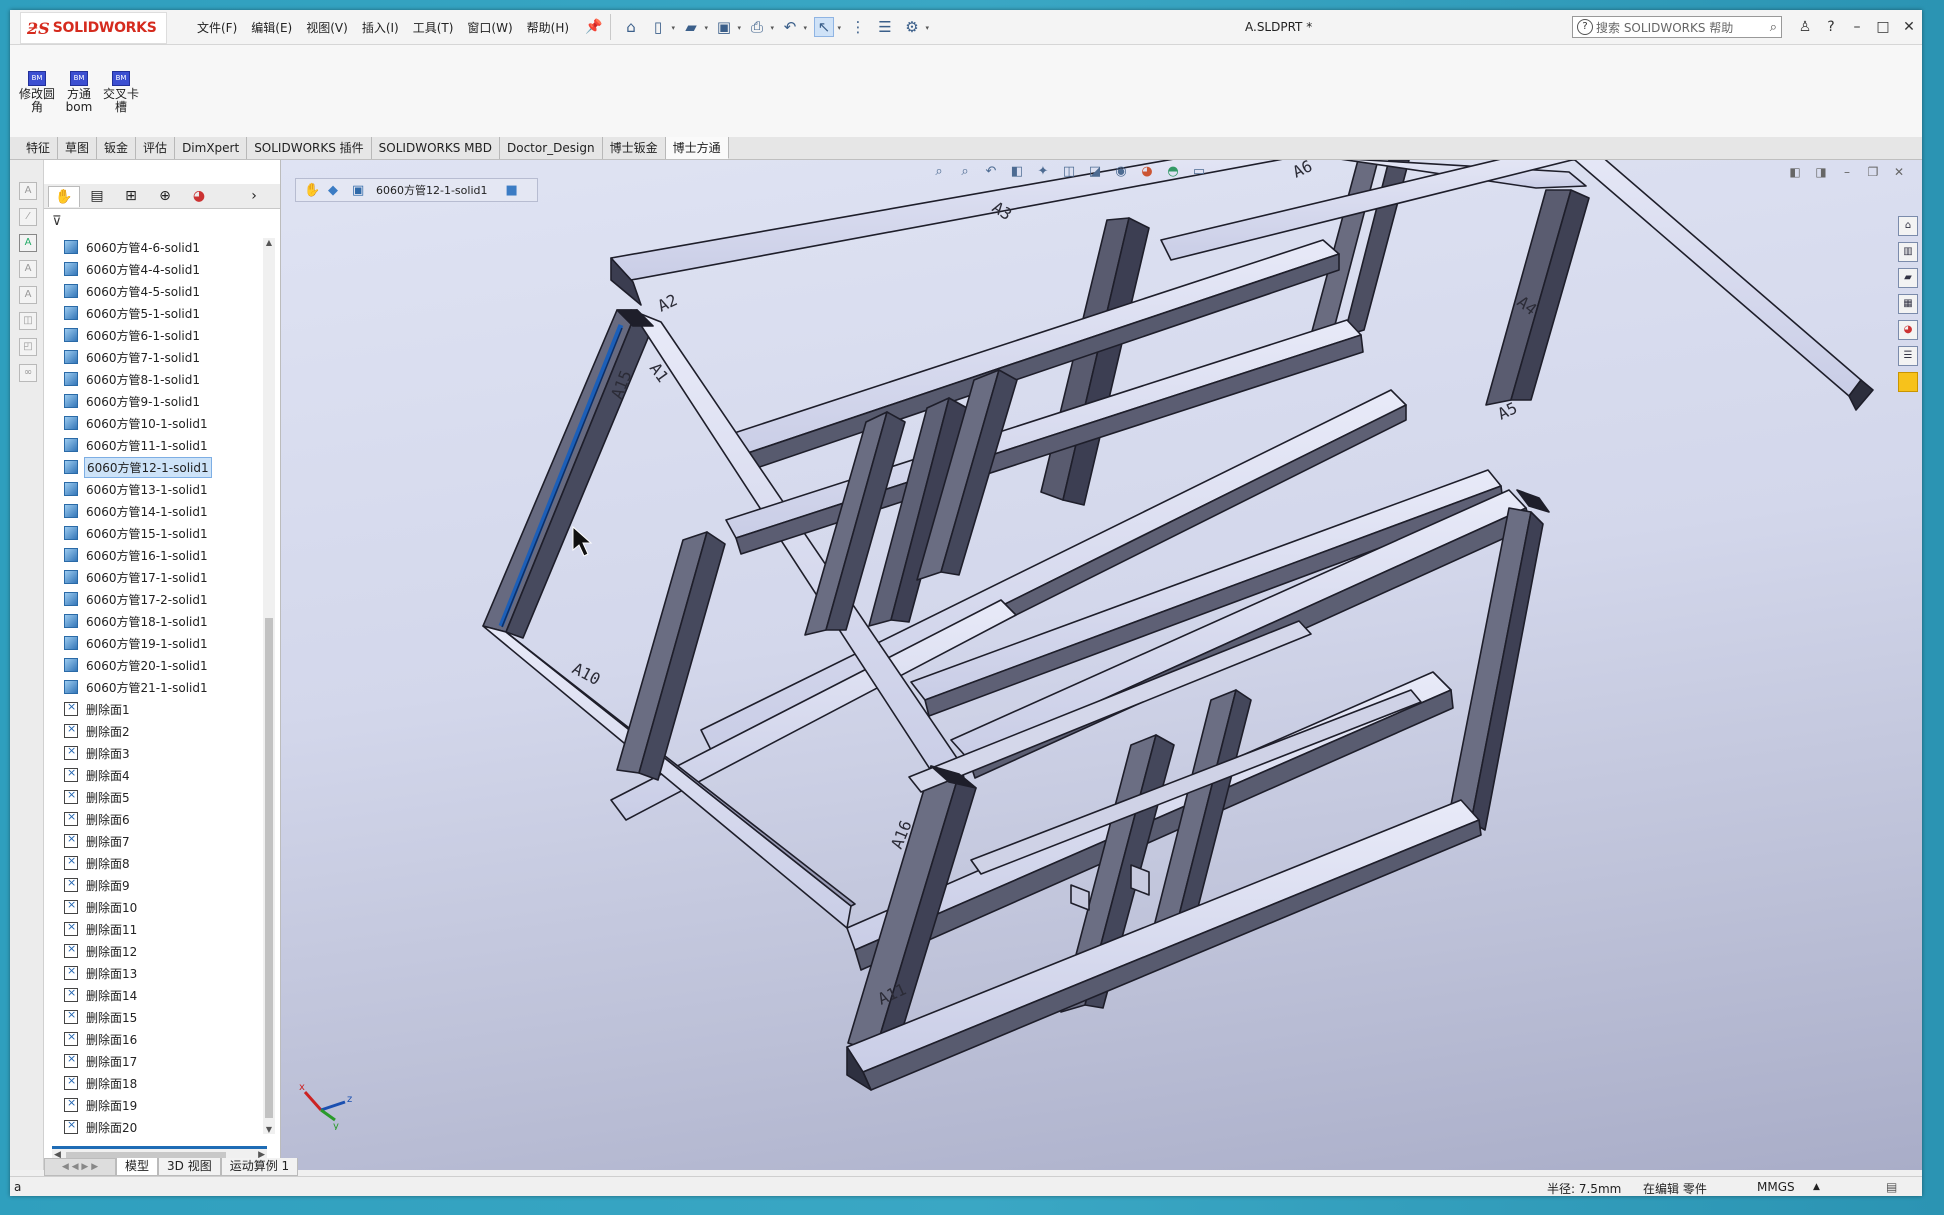  What do you see at coordinates (380, 27) in the screenshot?
I see `menu-insert: 插入(I)` at bounding box center [380, 27].